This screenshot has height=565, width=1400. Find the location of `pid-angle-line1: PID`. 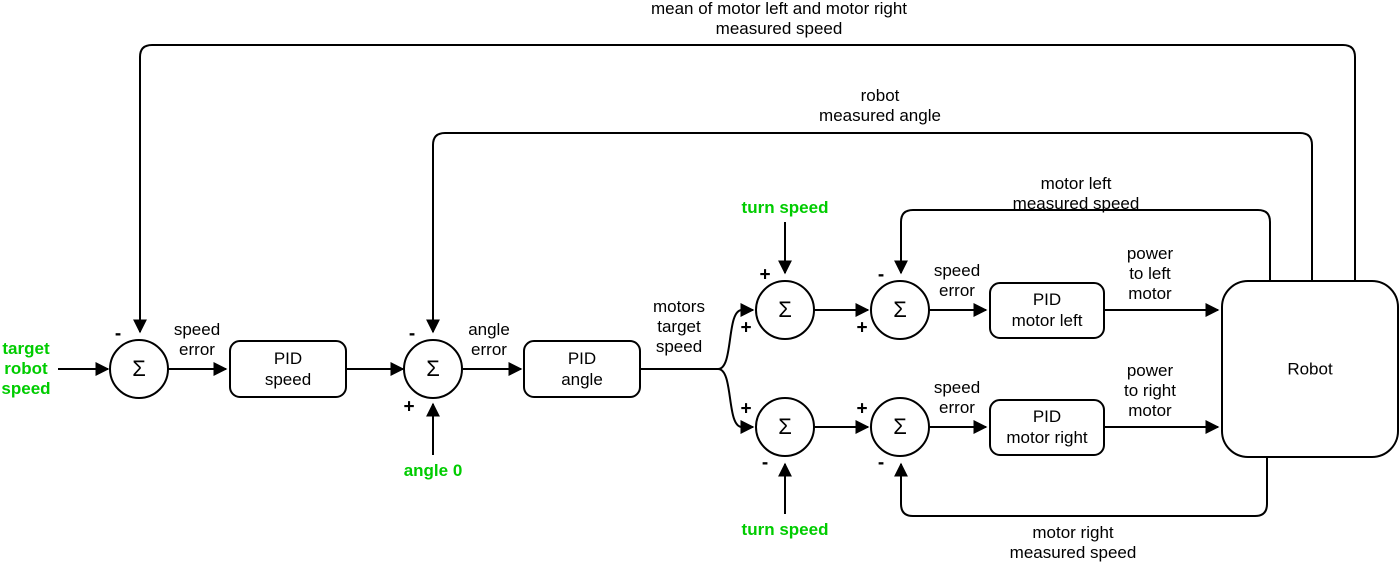

pid-angle-line1: PID is located at coordinates (582, 358).